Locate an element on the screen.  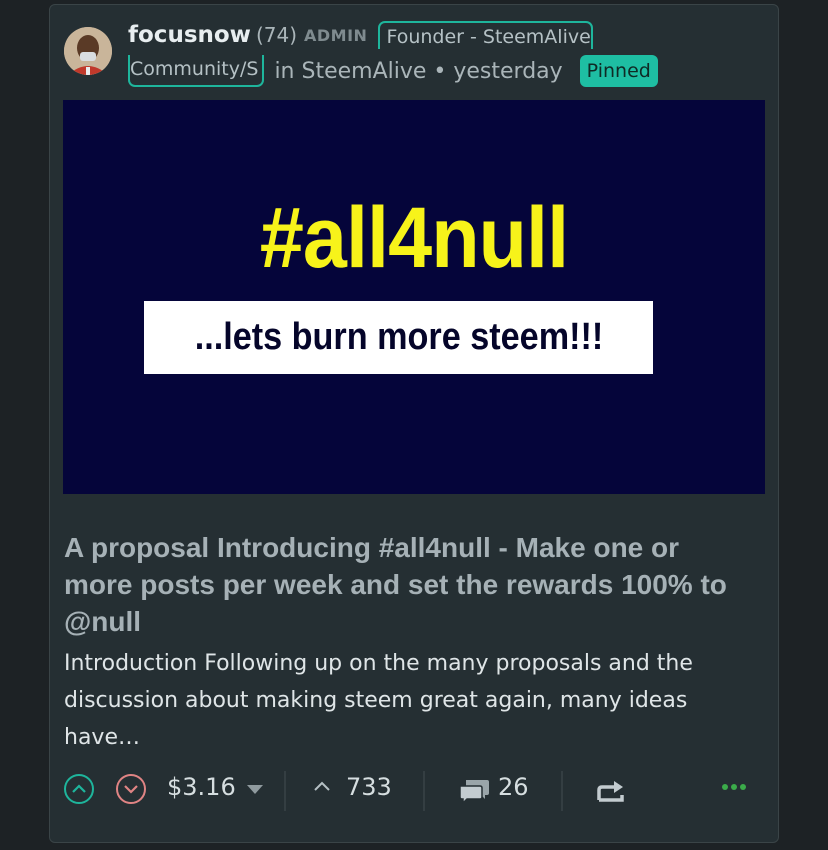
post-footer: $3.16 733 26 is located at coordinates (414, 791).